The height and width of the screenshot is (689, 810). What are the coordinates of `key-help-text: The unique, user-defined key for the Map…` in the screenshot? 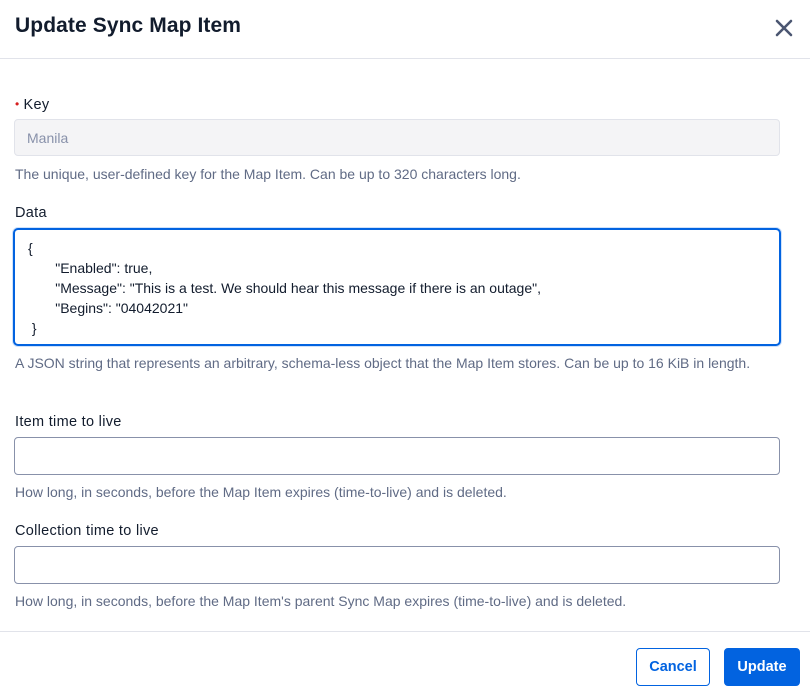 It's located at (268, 174).